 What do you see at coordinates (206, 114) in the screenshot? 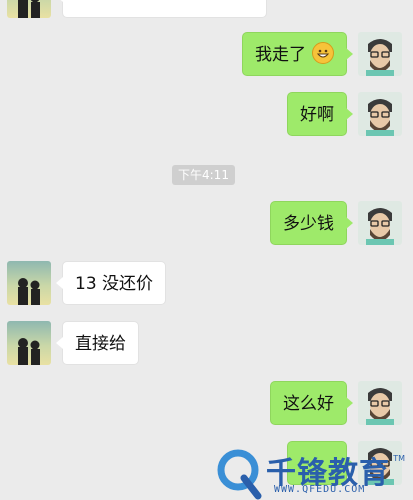
I see `message-row-outgoing: 好啊` at bounding box center [206, 114].